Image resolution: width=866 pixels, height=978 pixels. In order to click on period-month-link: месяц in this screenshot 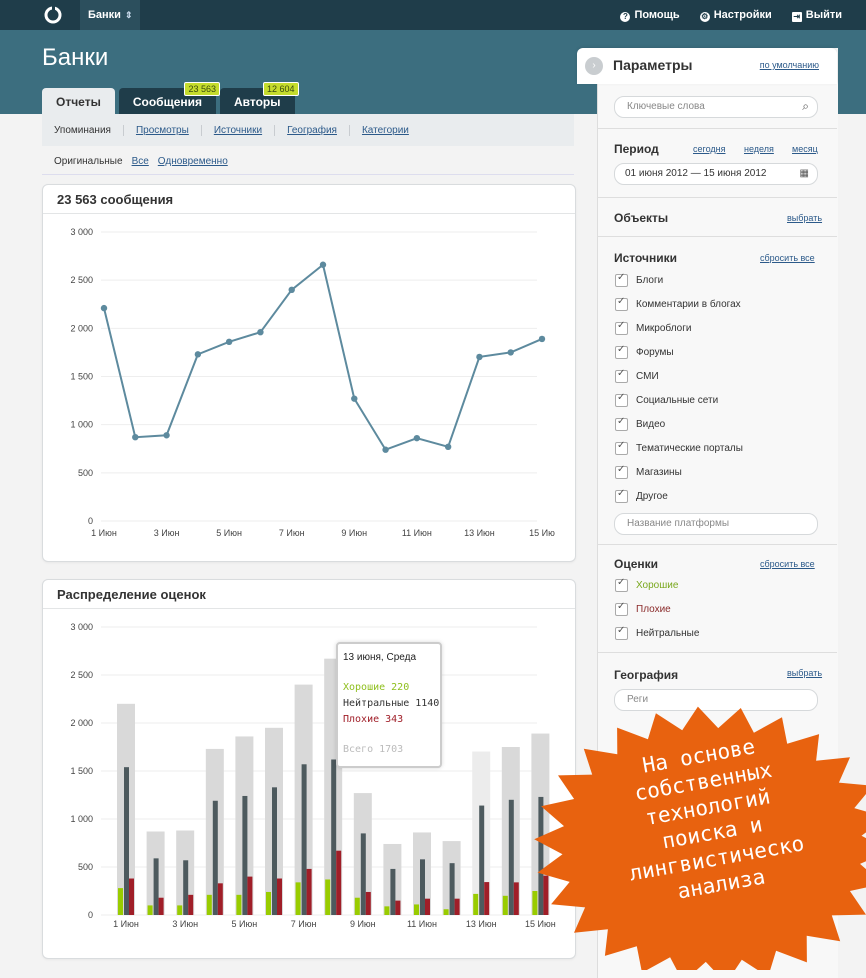, I will do `click(805, 149)`.